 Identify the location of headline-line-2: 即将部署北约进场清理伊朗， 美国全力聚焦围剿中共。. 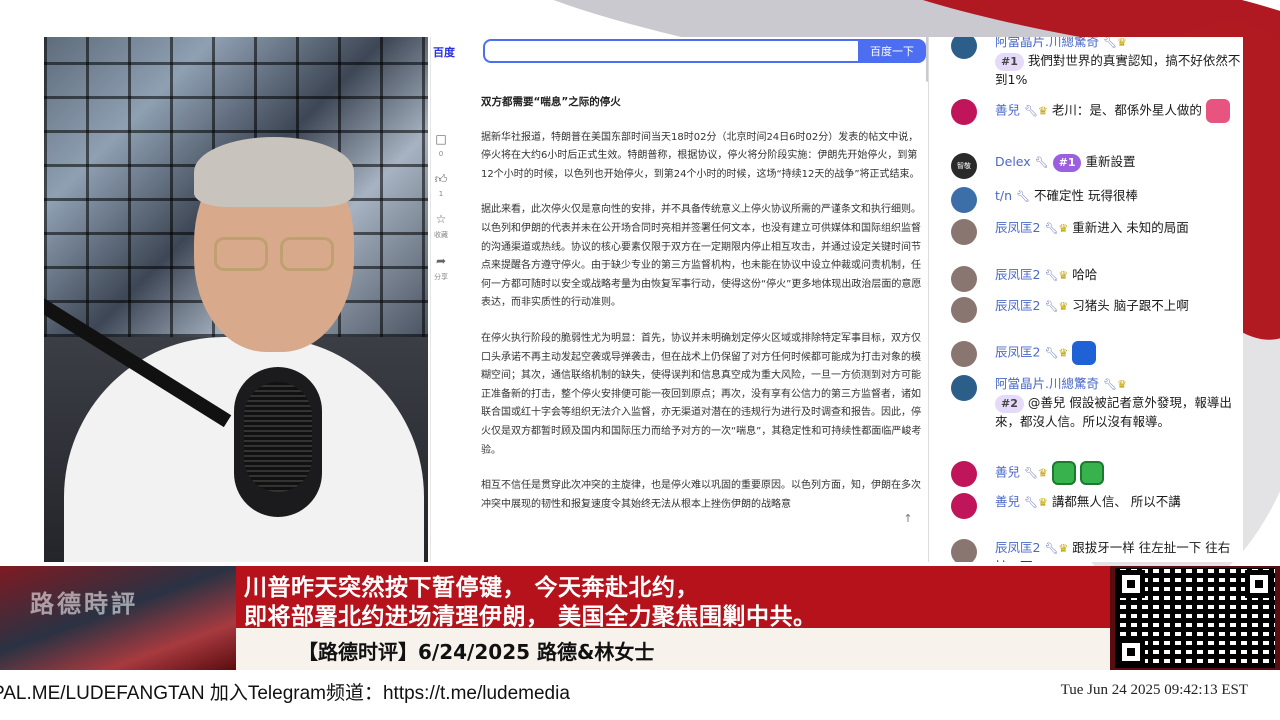
(530, 617).